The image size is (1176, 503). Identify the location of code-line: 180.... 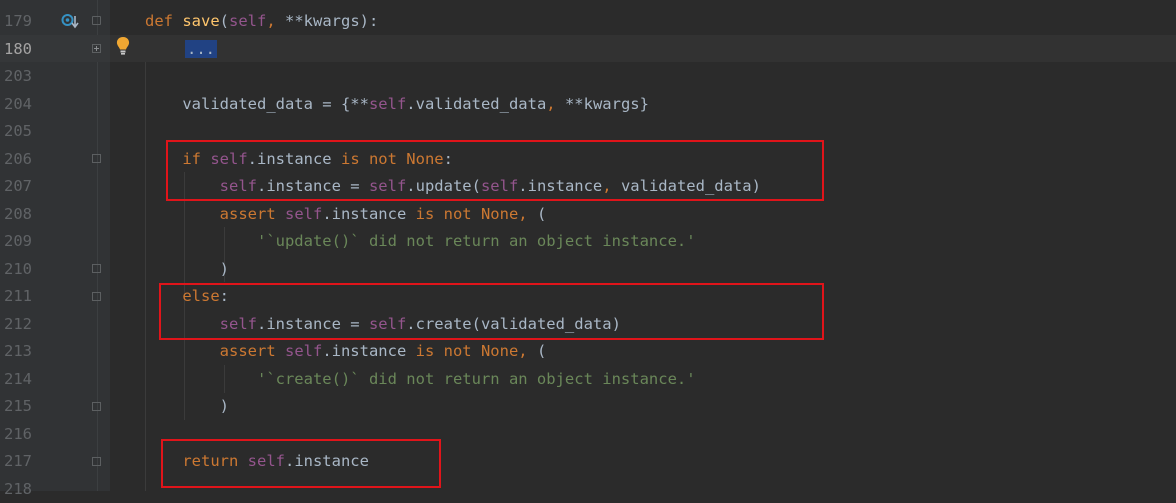
(588, 49).